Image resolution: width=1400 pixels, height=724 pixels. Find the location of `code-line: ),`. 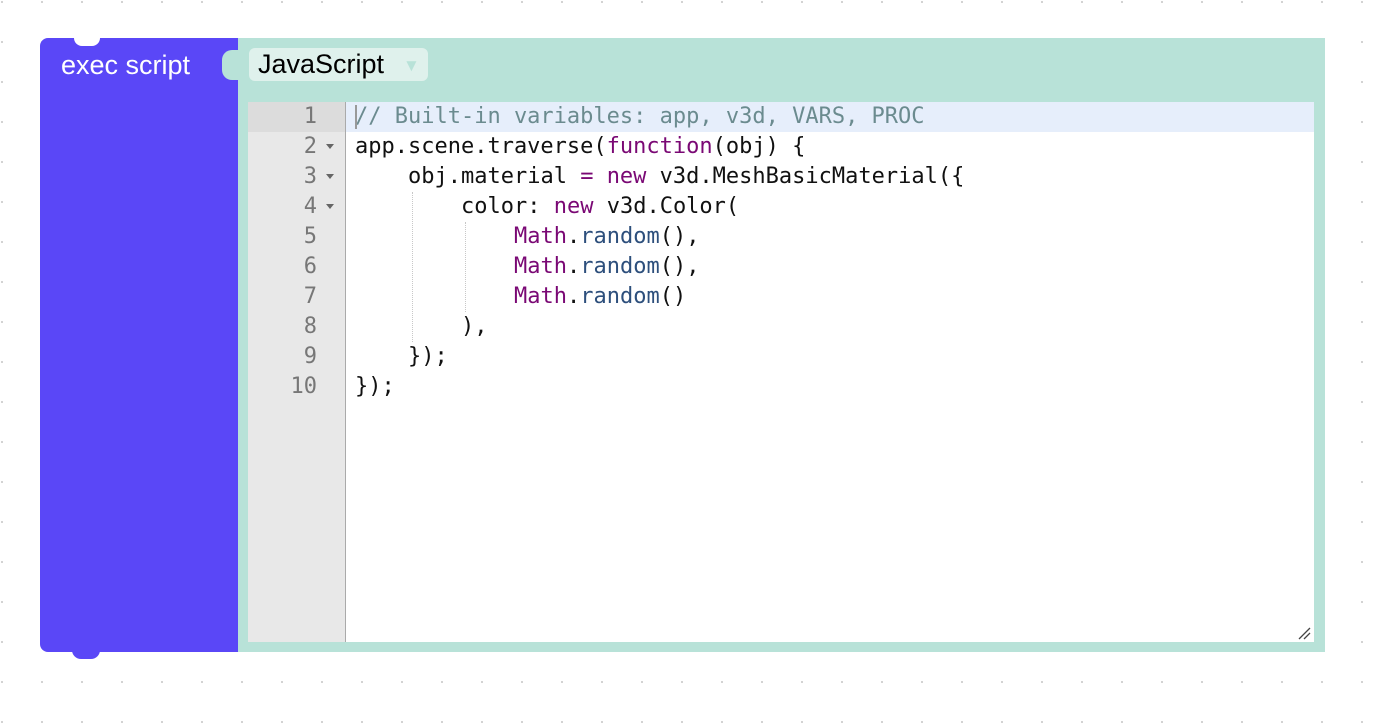

code-line: ), is located at coordinates (474, 327).